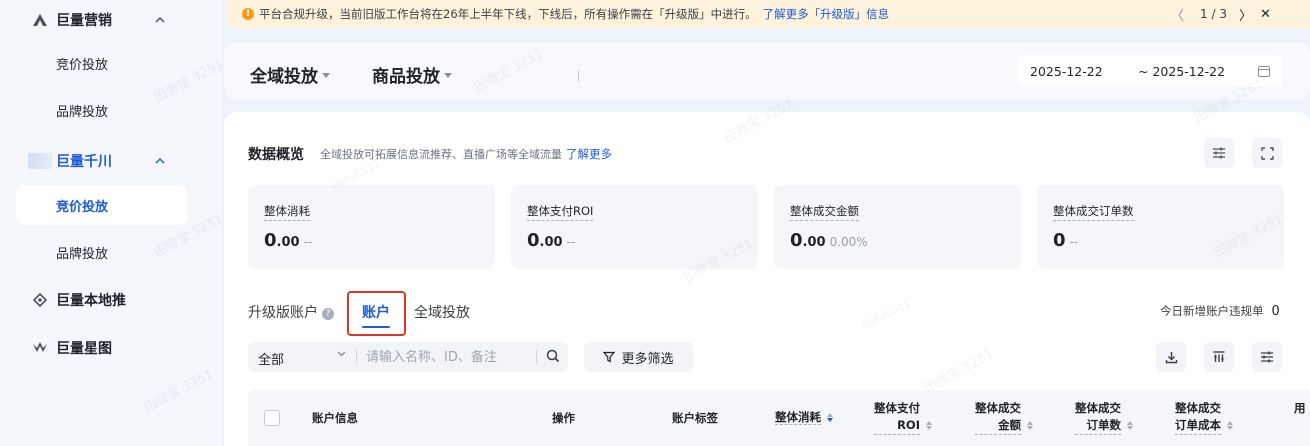 The image size is (1310, 446). What do you see at coordinates (271, 358) in the screenshot?
I see `scope-select: 全部` at bounding box center [271, 358].